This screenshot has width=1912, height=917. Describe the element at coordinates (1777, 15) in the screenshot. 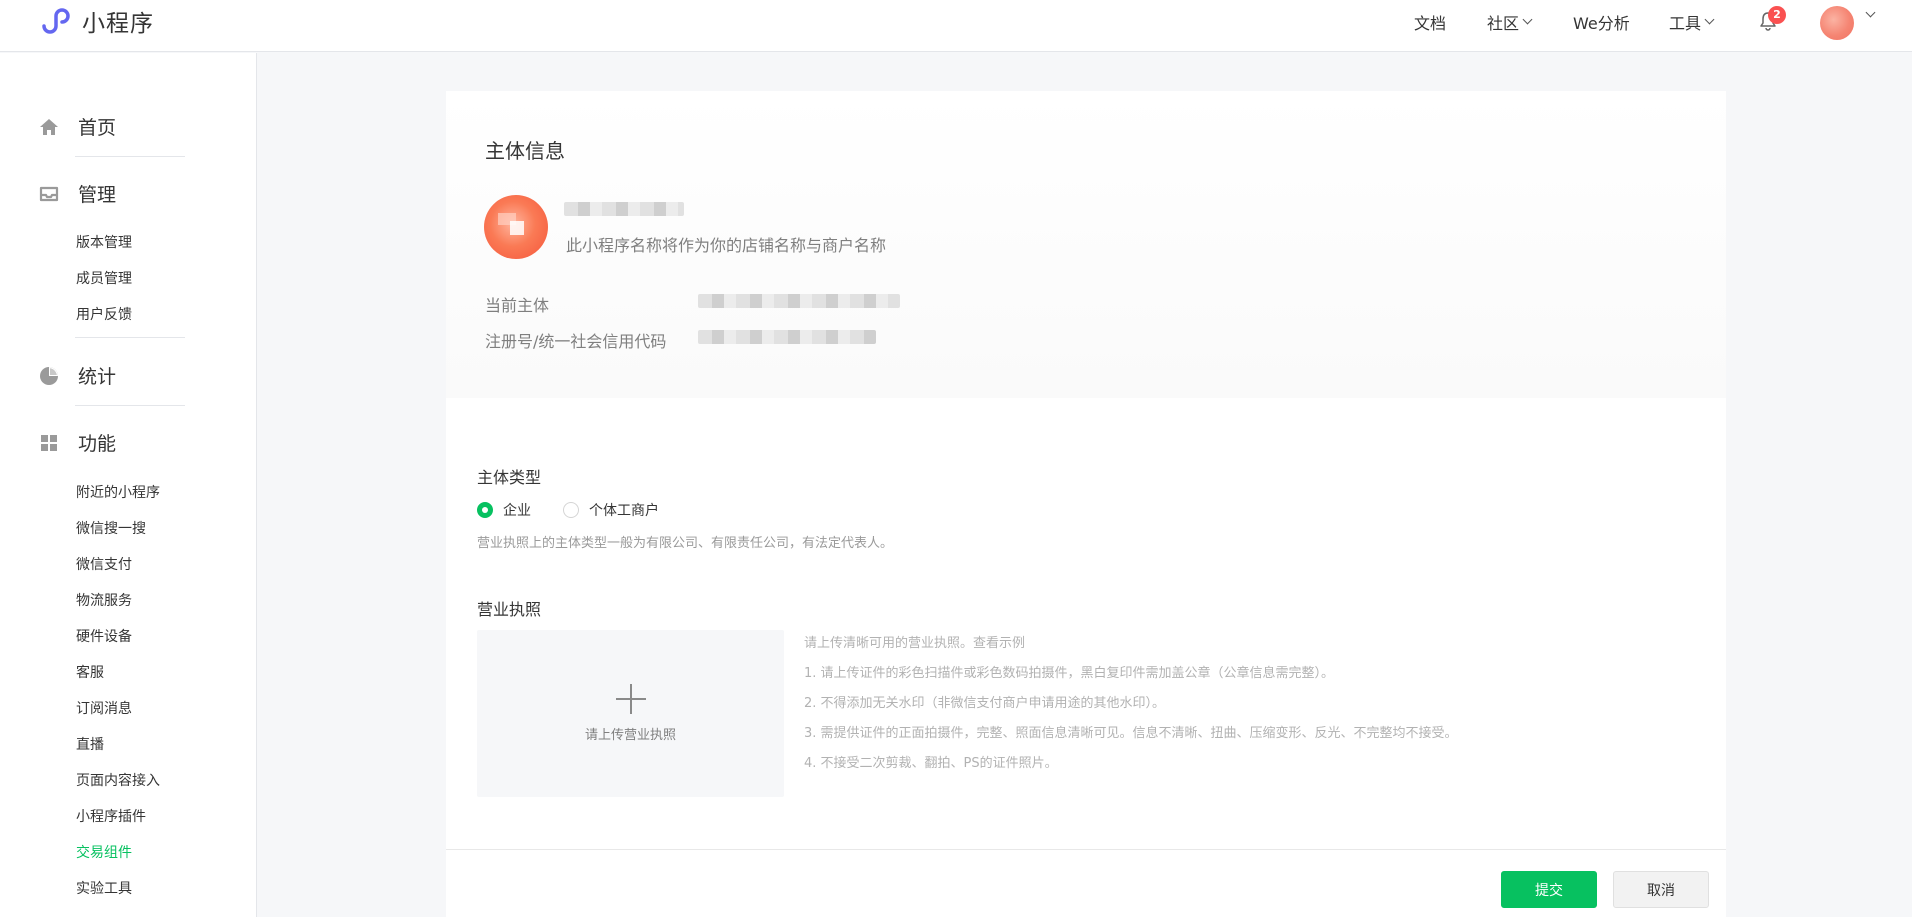

I see `notification-badge: 2` at that location.